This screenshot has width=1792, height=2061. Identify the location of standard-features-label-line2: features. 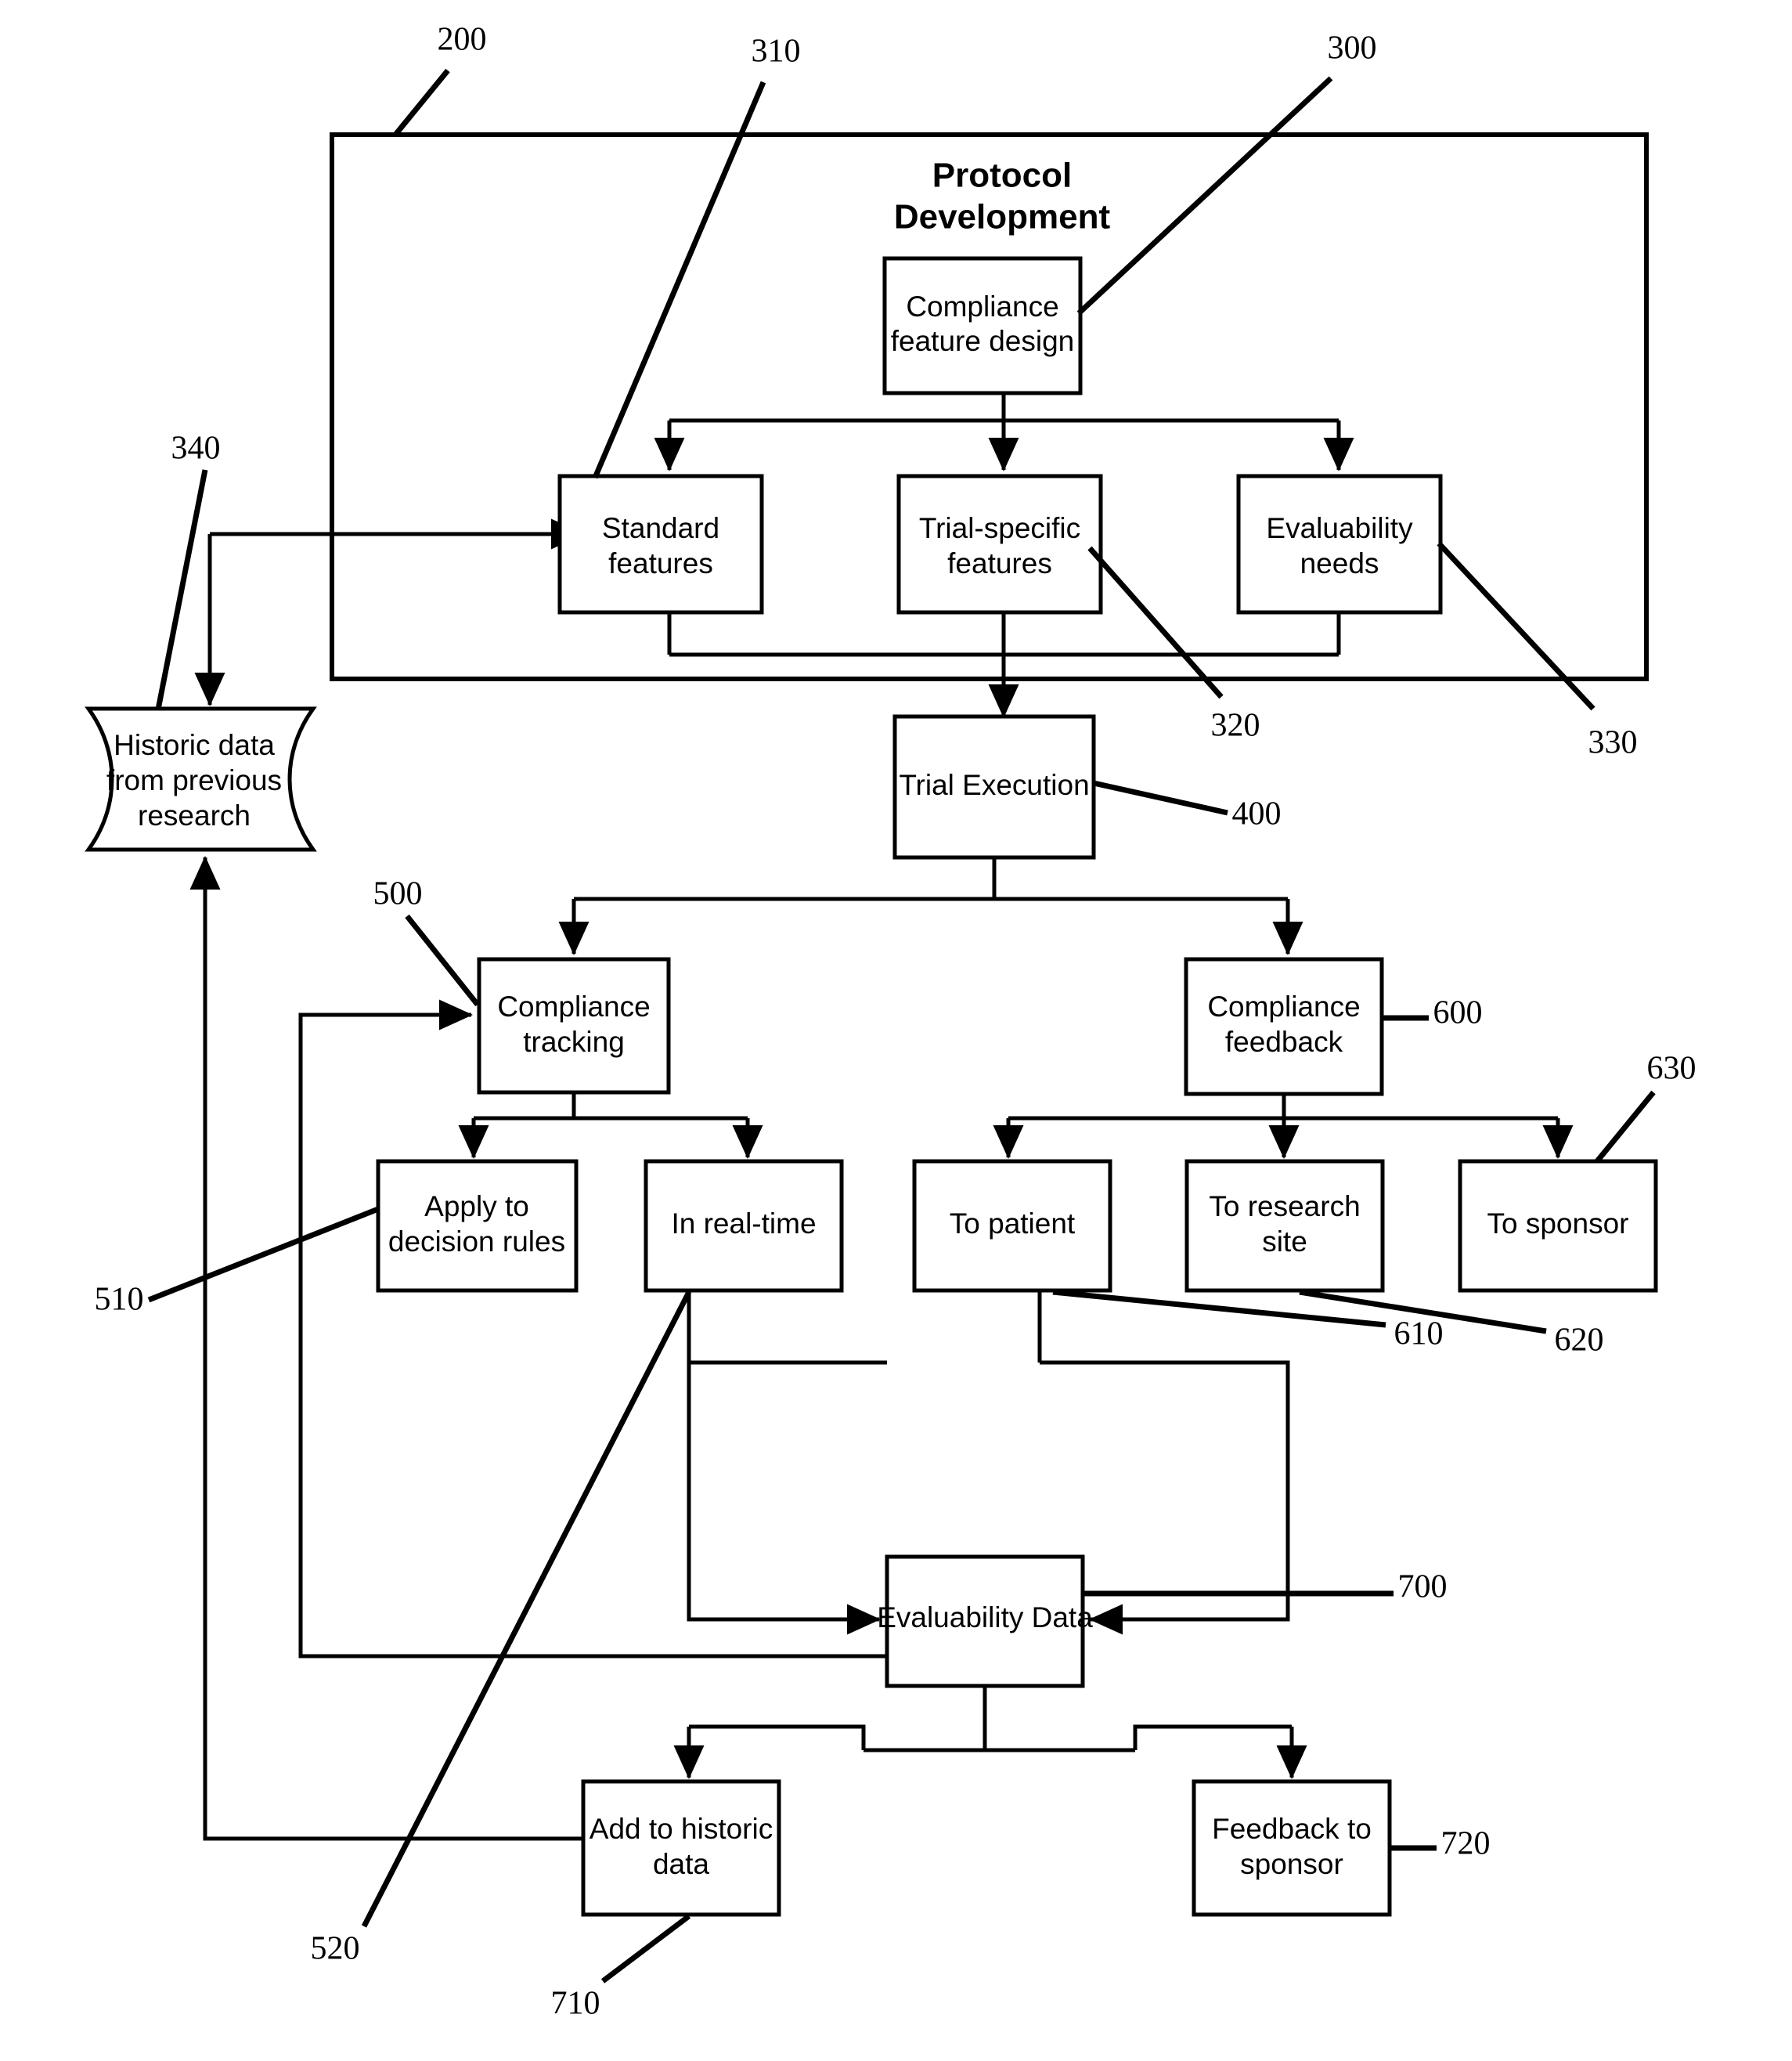
(660, 563).